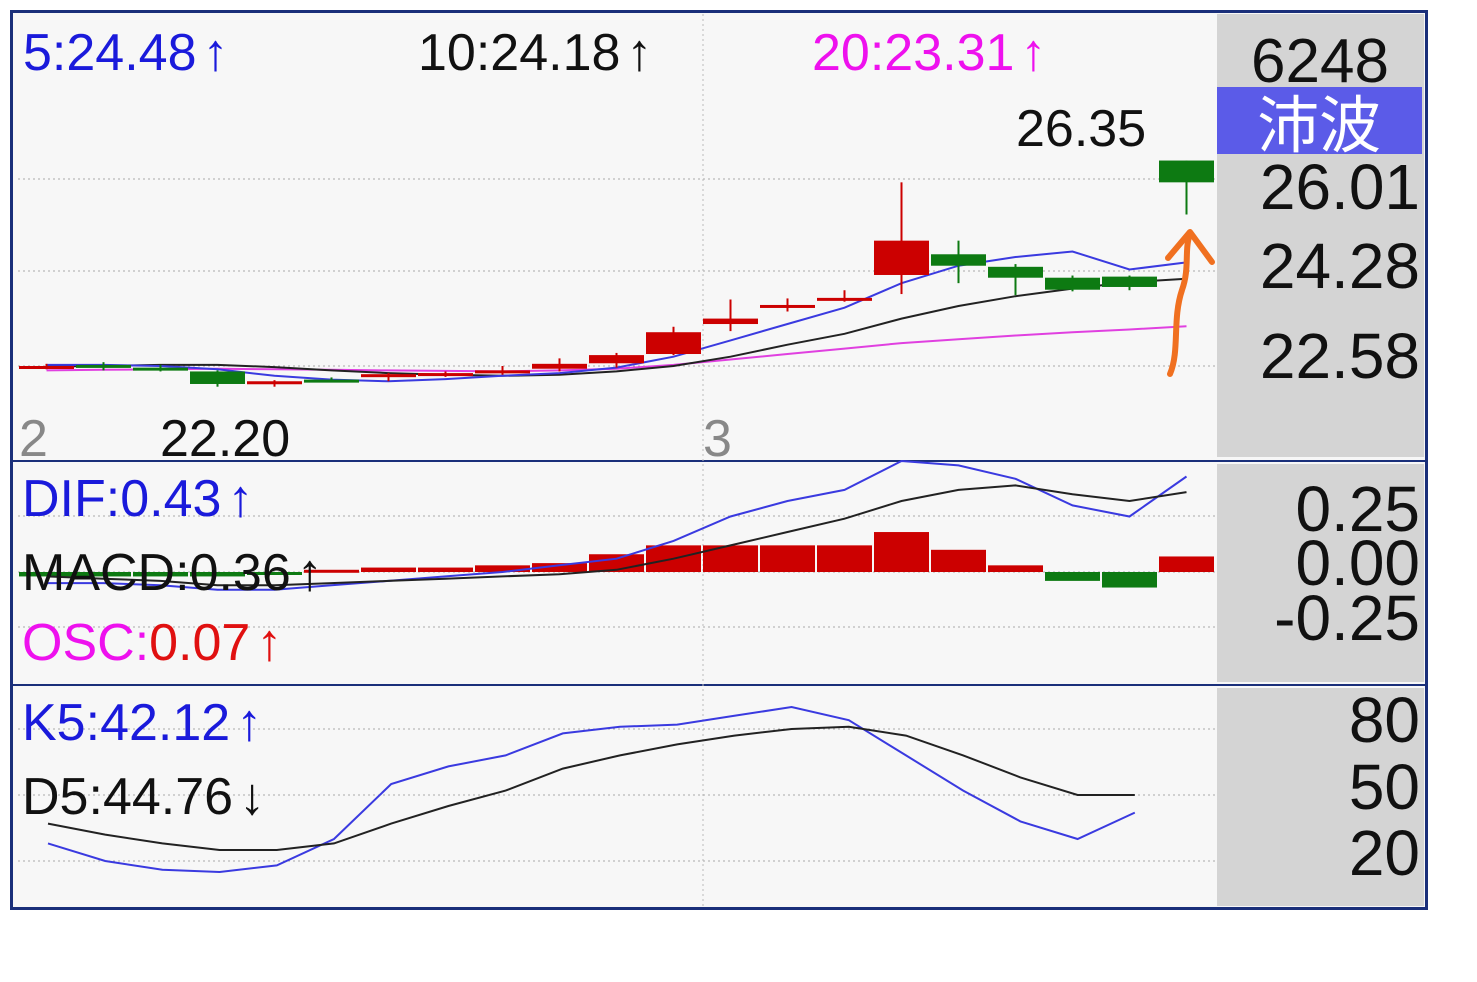 The image size is (1477, 982). I want to click on osc-label: OSC:0.07 ↑, so click(152, 643).